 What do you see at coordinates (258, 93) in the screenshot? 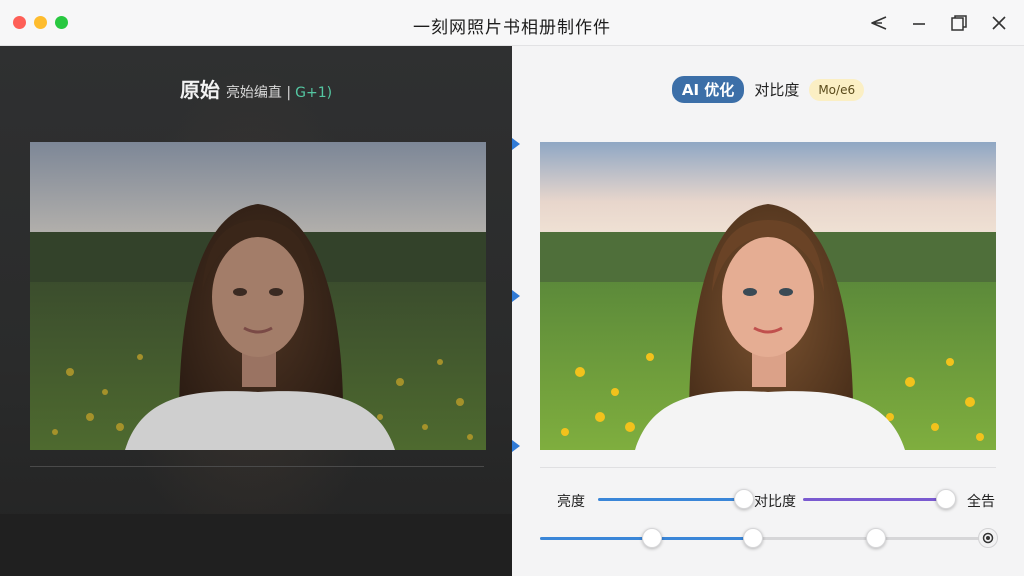
I see `original-subtitle: 亮始编直 |` at bounding box center [258, 93].